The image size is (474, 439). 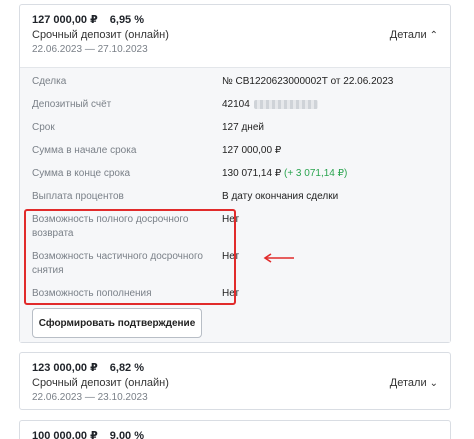 I want to click on arrow-left-icon, so click(x=278, y=258).